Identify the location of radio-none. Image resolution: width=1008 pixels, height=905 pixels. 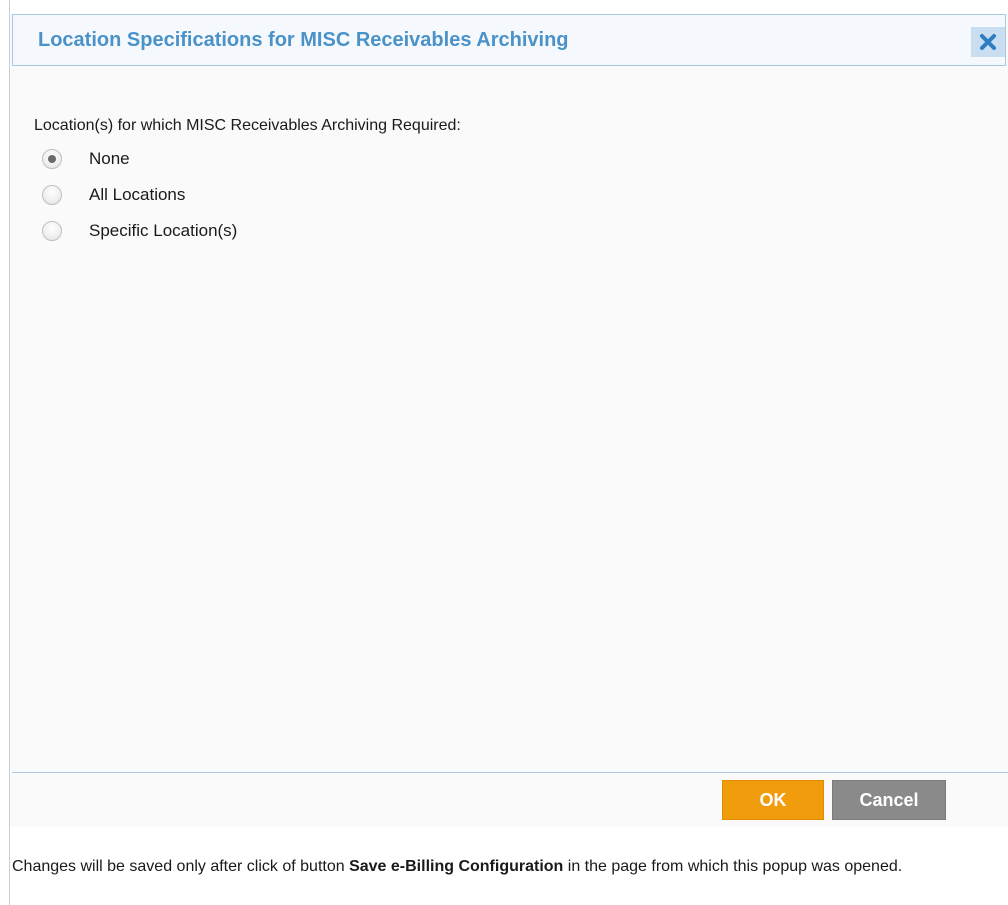
(52, 159).